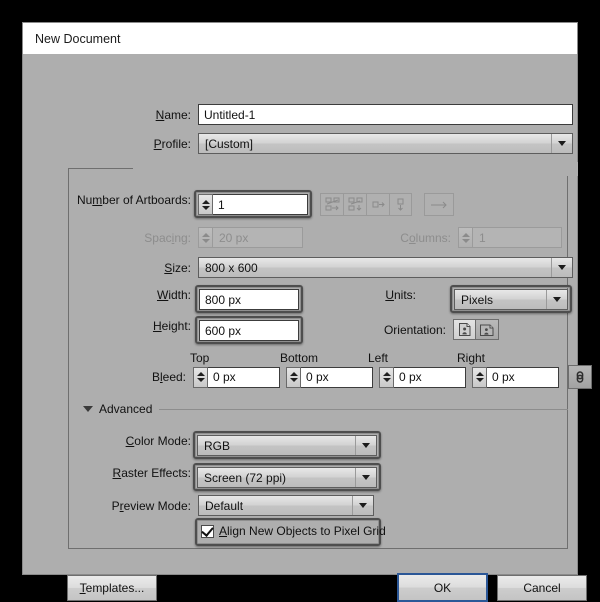 This screenshot has height=602, width=600. Describe the element at coordinates (511, 299) in the screenshot. I see `units-dropdown: Pixels` at that location.